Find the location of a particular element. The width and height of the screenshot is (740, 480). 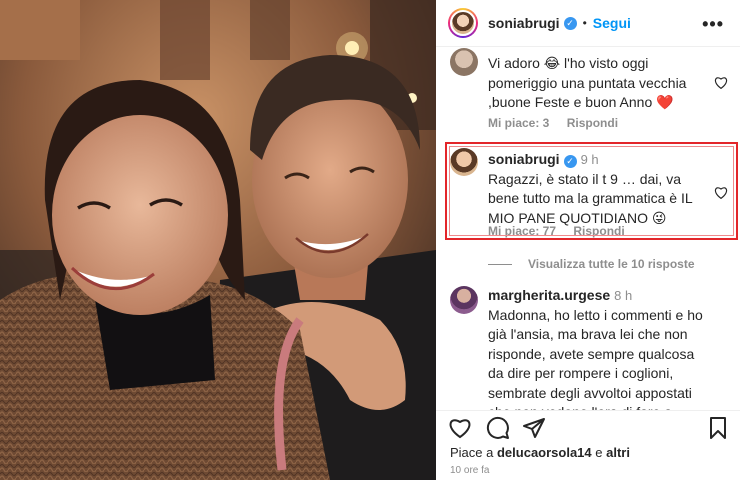

highlight-box-inner is located at coordinates (591, 191).